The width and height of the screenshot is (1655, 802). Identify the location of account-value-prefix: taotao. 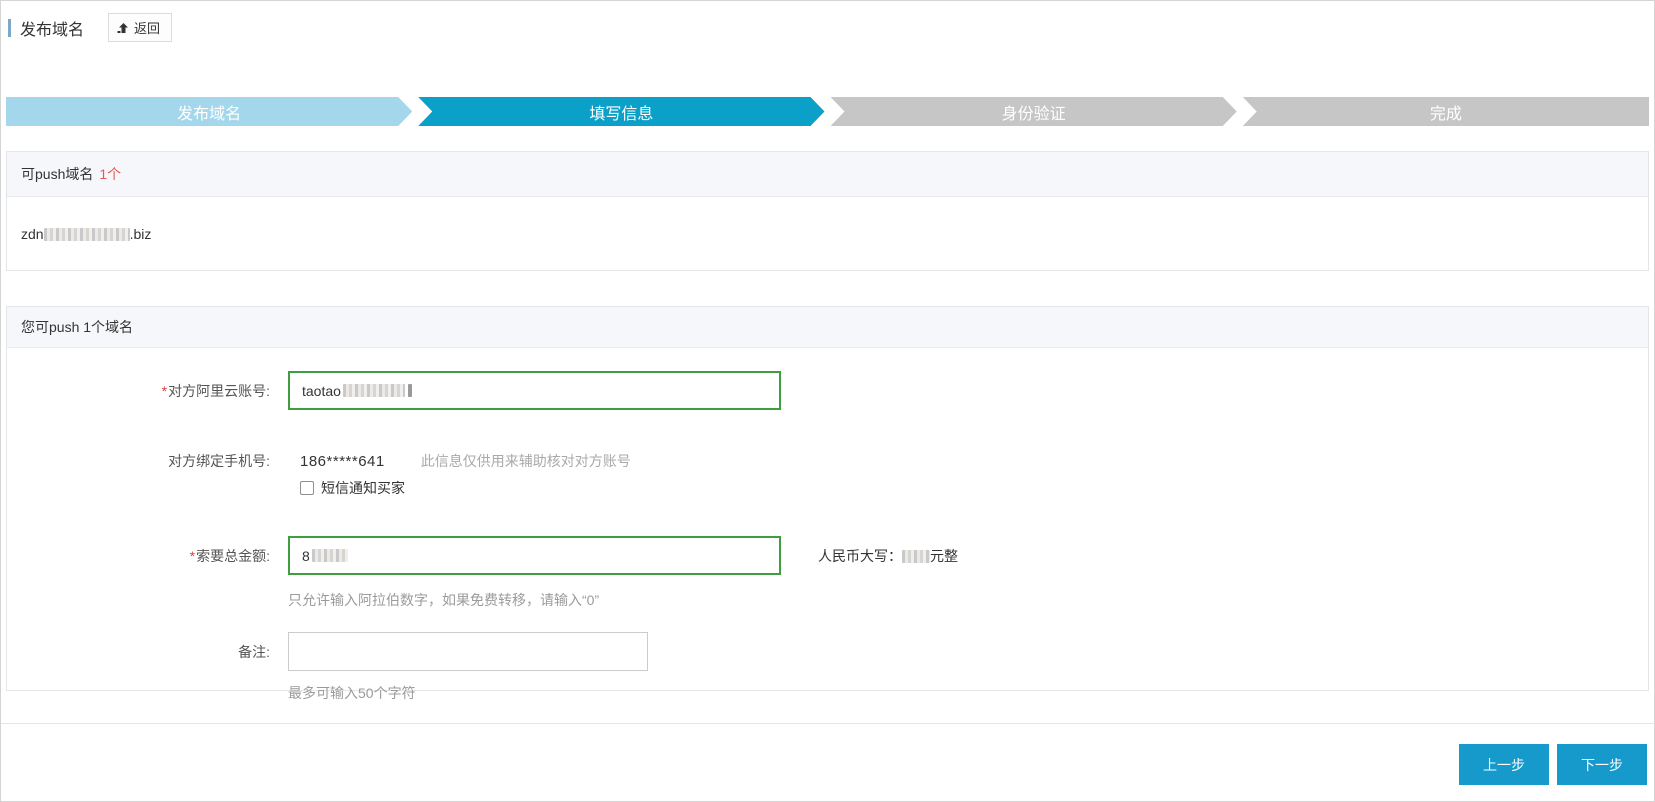
(321, 390).